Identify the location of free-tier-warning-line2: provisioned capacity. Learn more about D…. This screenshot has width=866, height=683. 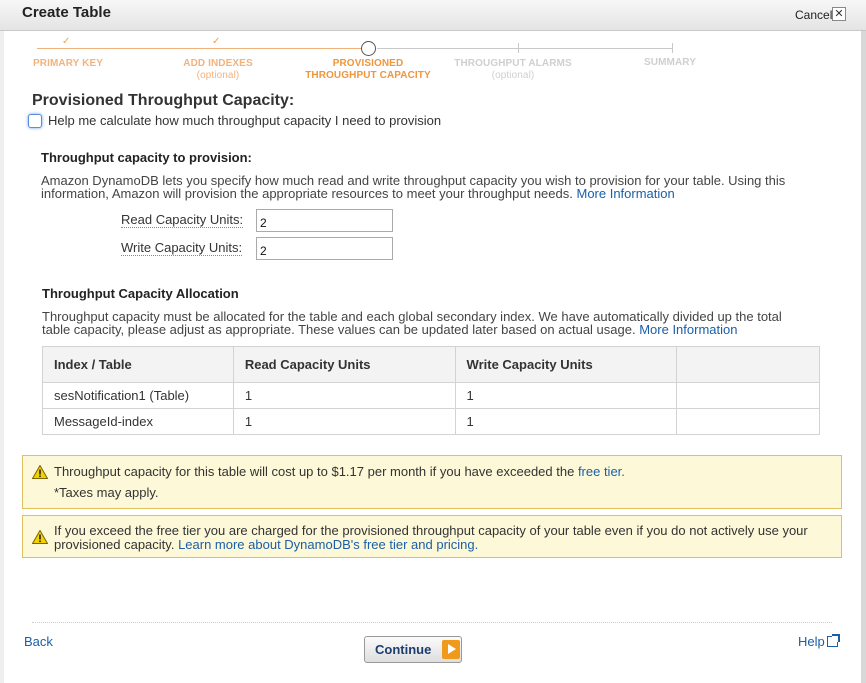
(266, 545).